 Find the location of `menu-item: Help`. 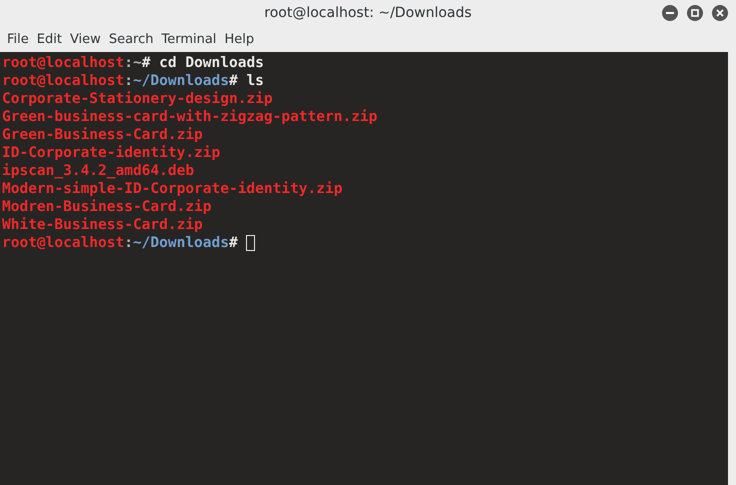

menu-item: Help is located at coordinates (239, 39).